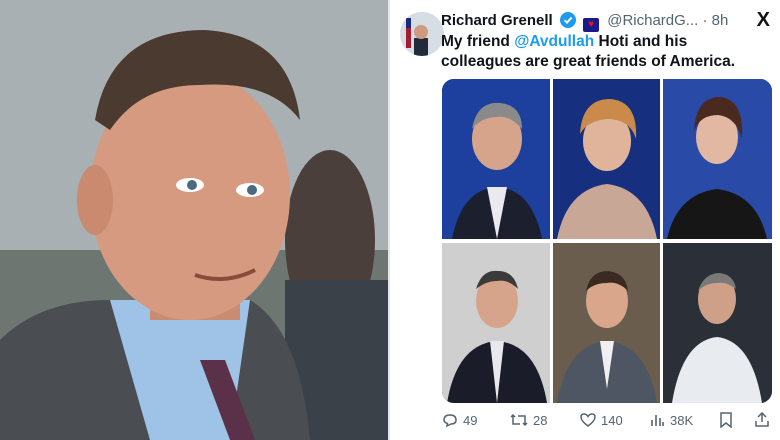 The height and width of the screenshot is (440, 780). I want to click on view-count: 38K, so click(682, 420).